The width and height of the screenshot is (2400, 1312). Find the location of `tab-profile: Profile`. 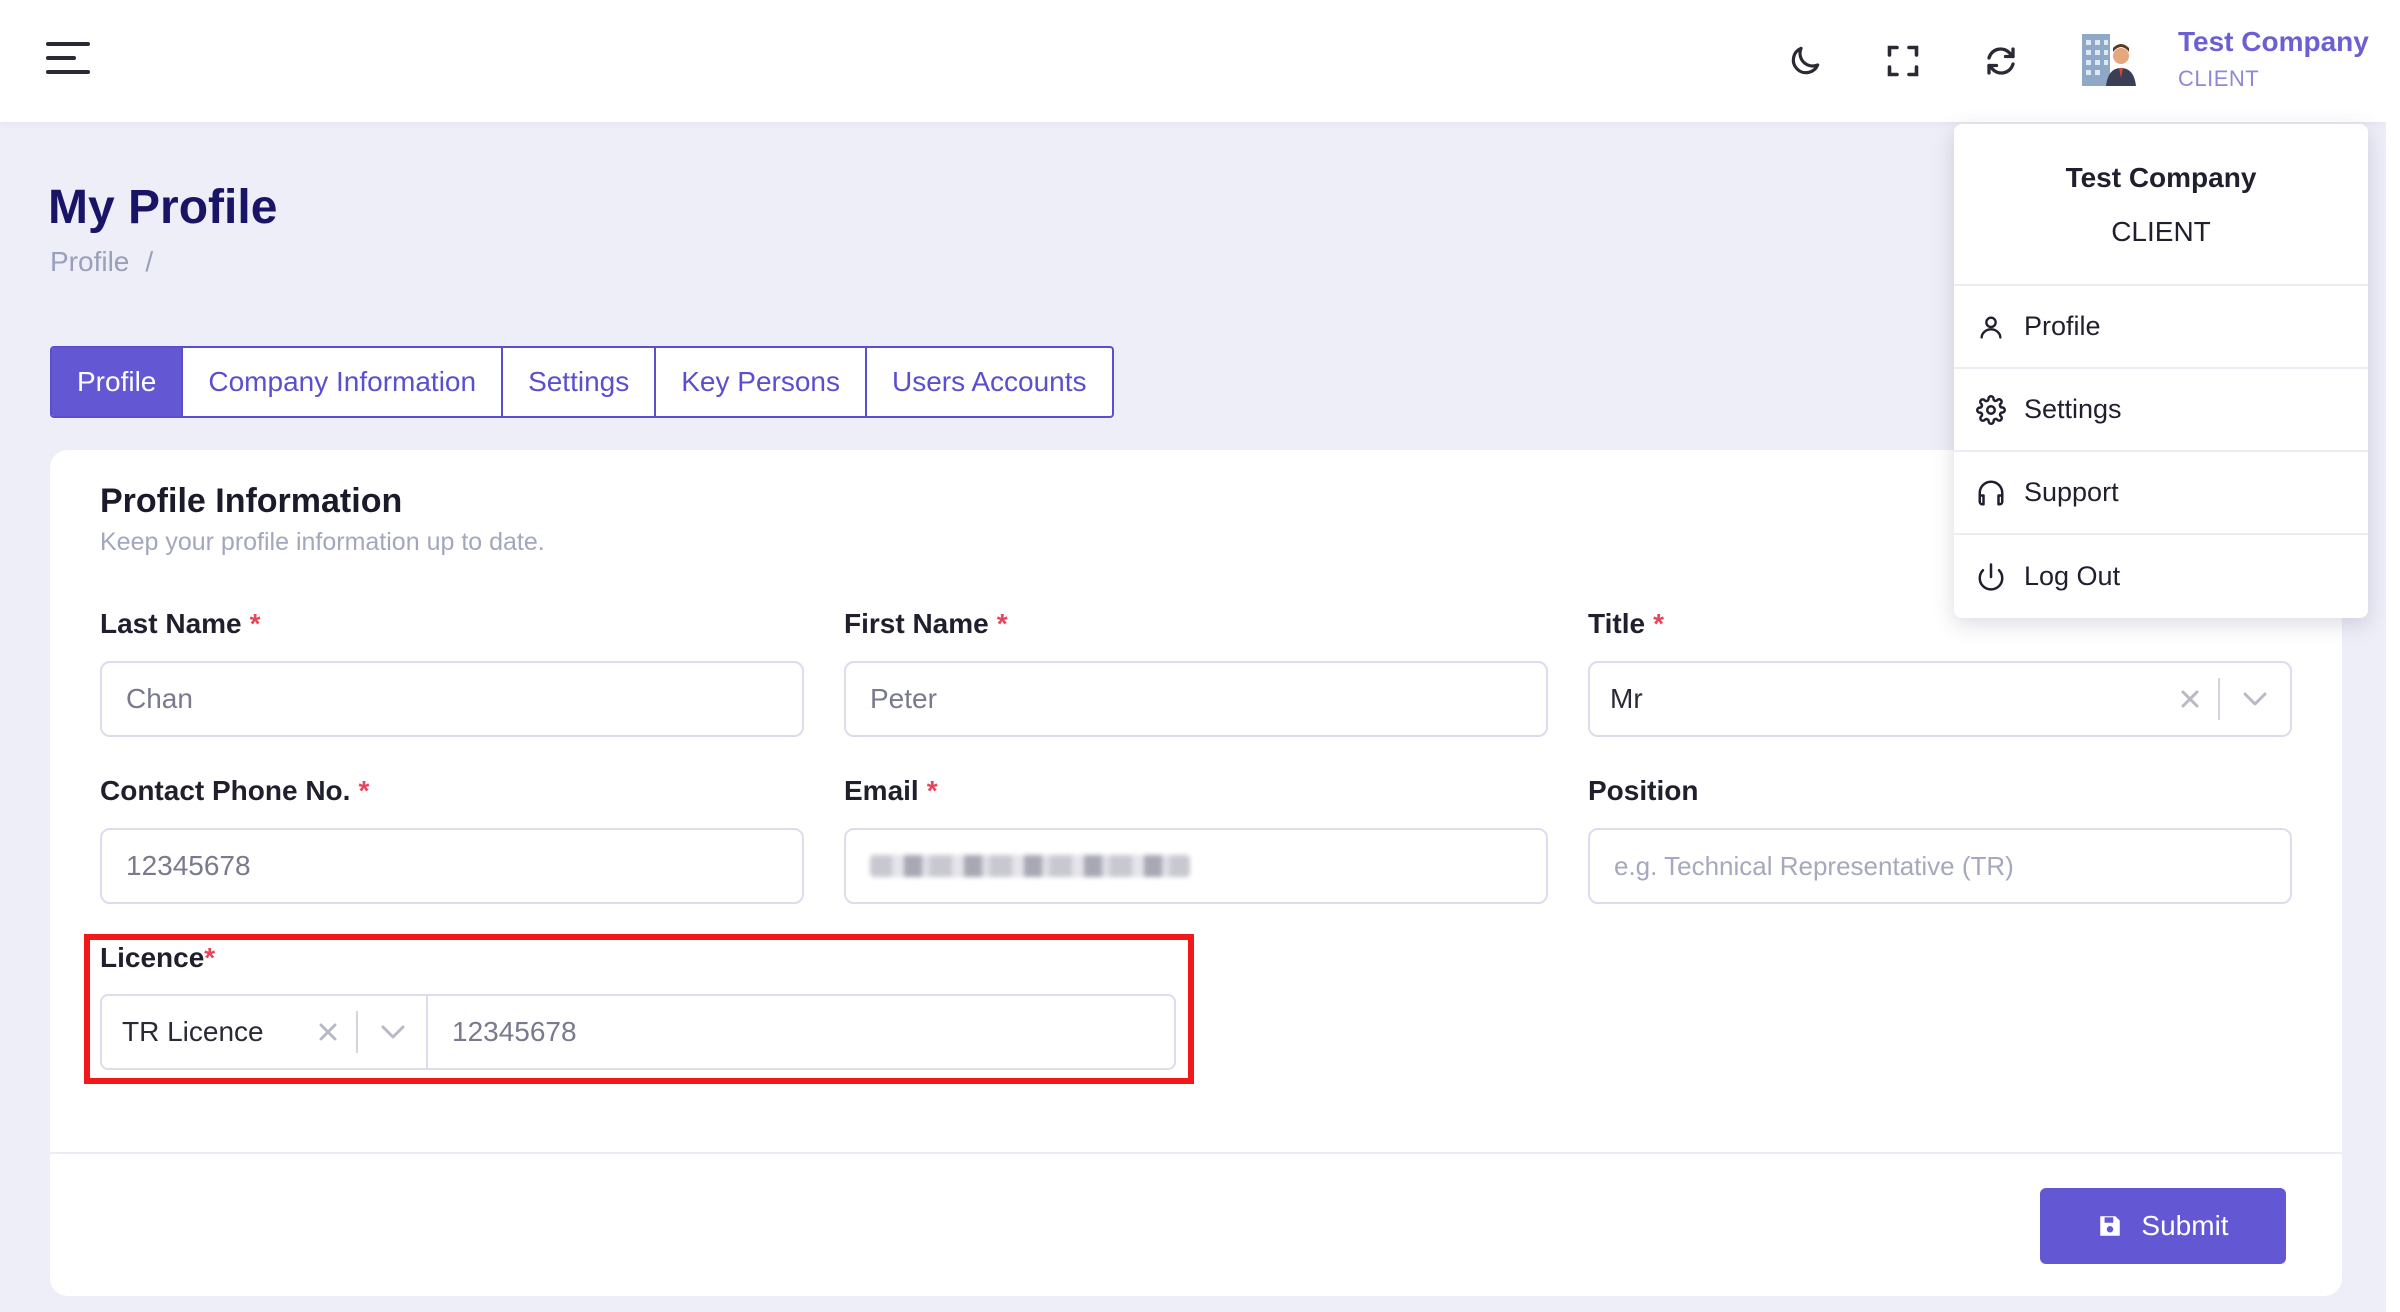

tab-profile: Profile is located at coordinates (117, 382).